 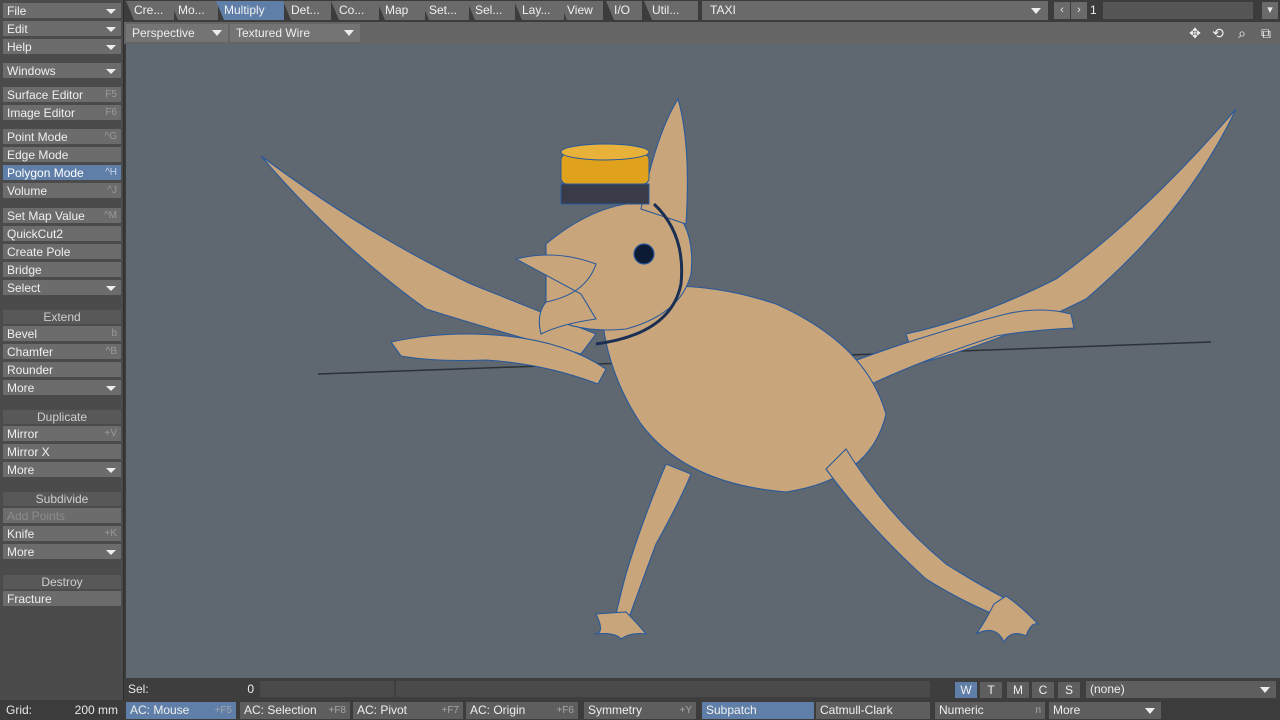 What do you see at coordinates (62, 516) in the screenshot?
I see `add-points-button: Add Points` at bounding box center [62, 516].